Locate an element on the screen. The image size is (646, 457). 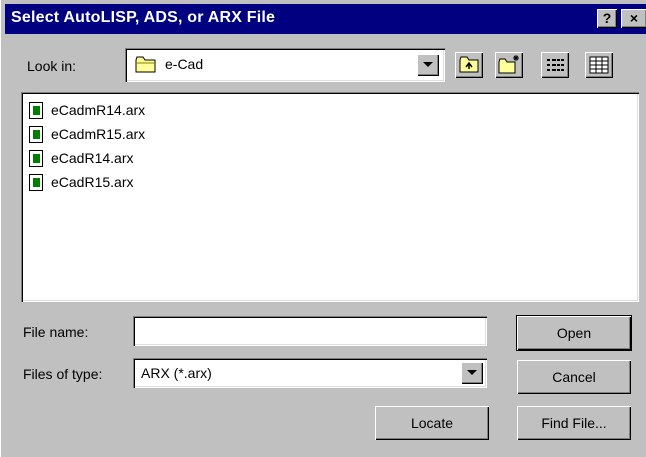
create-new-folder-icon is located at coordinates (508, 64).